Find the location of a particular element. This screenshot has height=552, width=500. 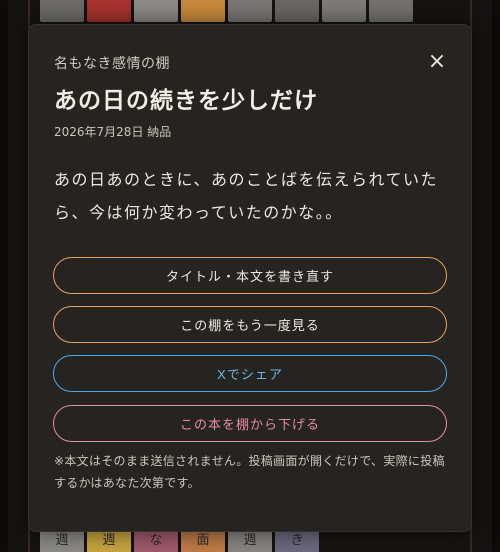

book-spine: き is located at coordinates (297, 541).